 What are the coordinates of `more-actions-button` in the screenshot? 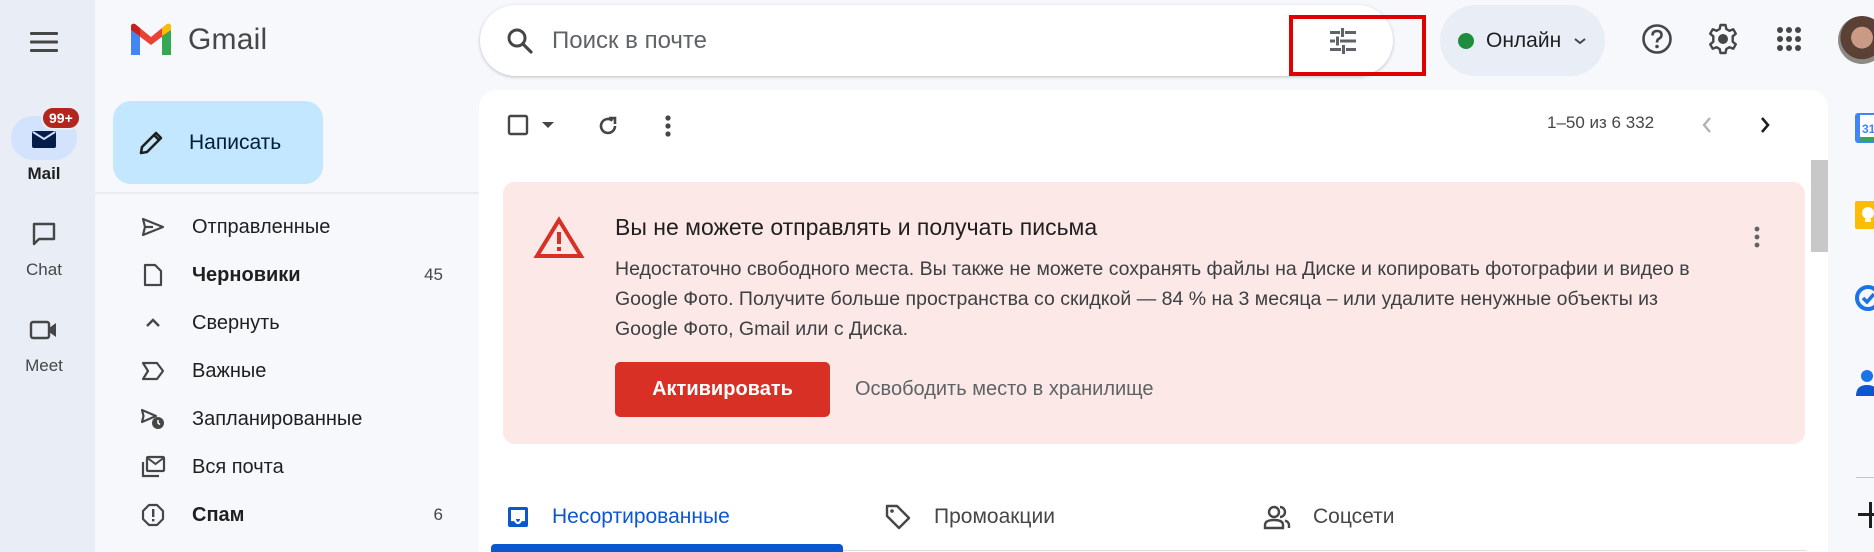 It's located at (668, 126).